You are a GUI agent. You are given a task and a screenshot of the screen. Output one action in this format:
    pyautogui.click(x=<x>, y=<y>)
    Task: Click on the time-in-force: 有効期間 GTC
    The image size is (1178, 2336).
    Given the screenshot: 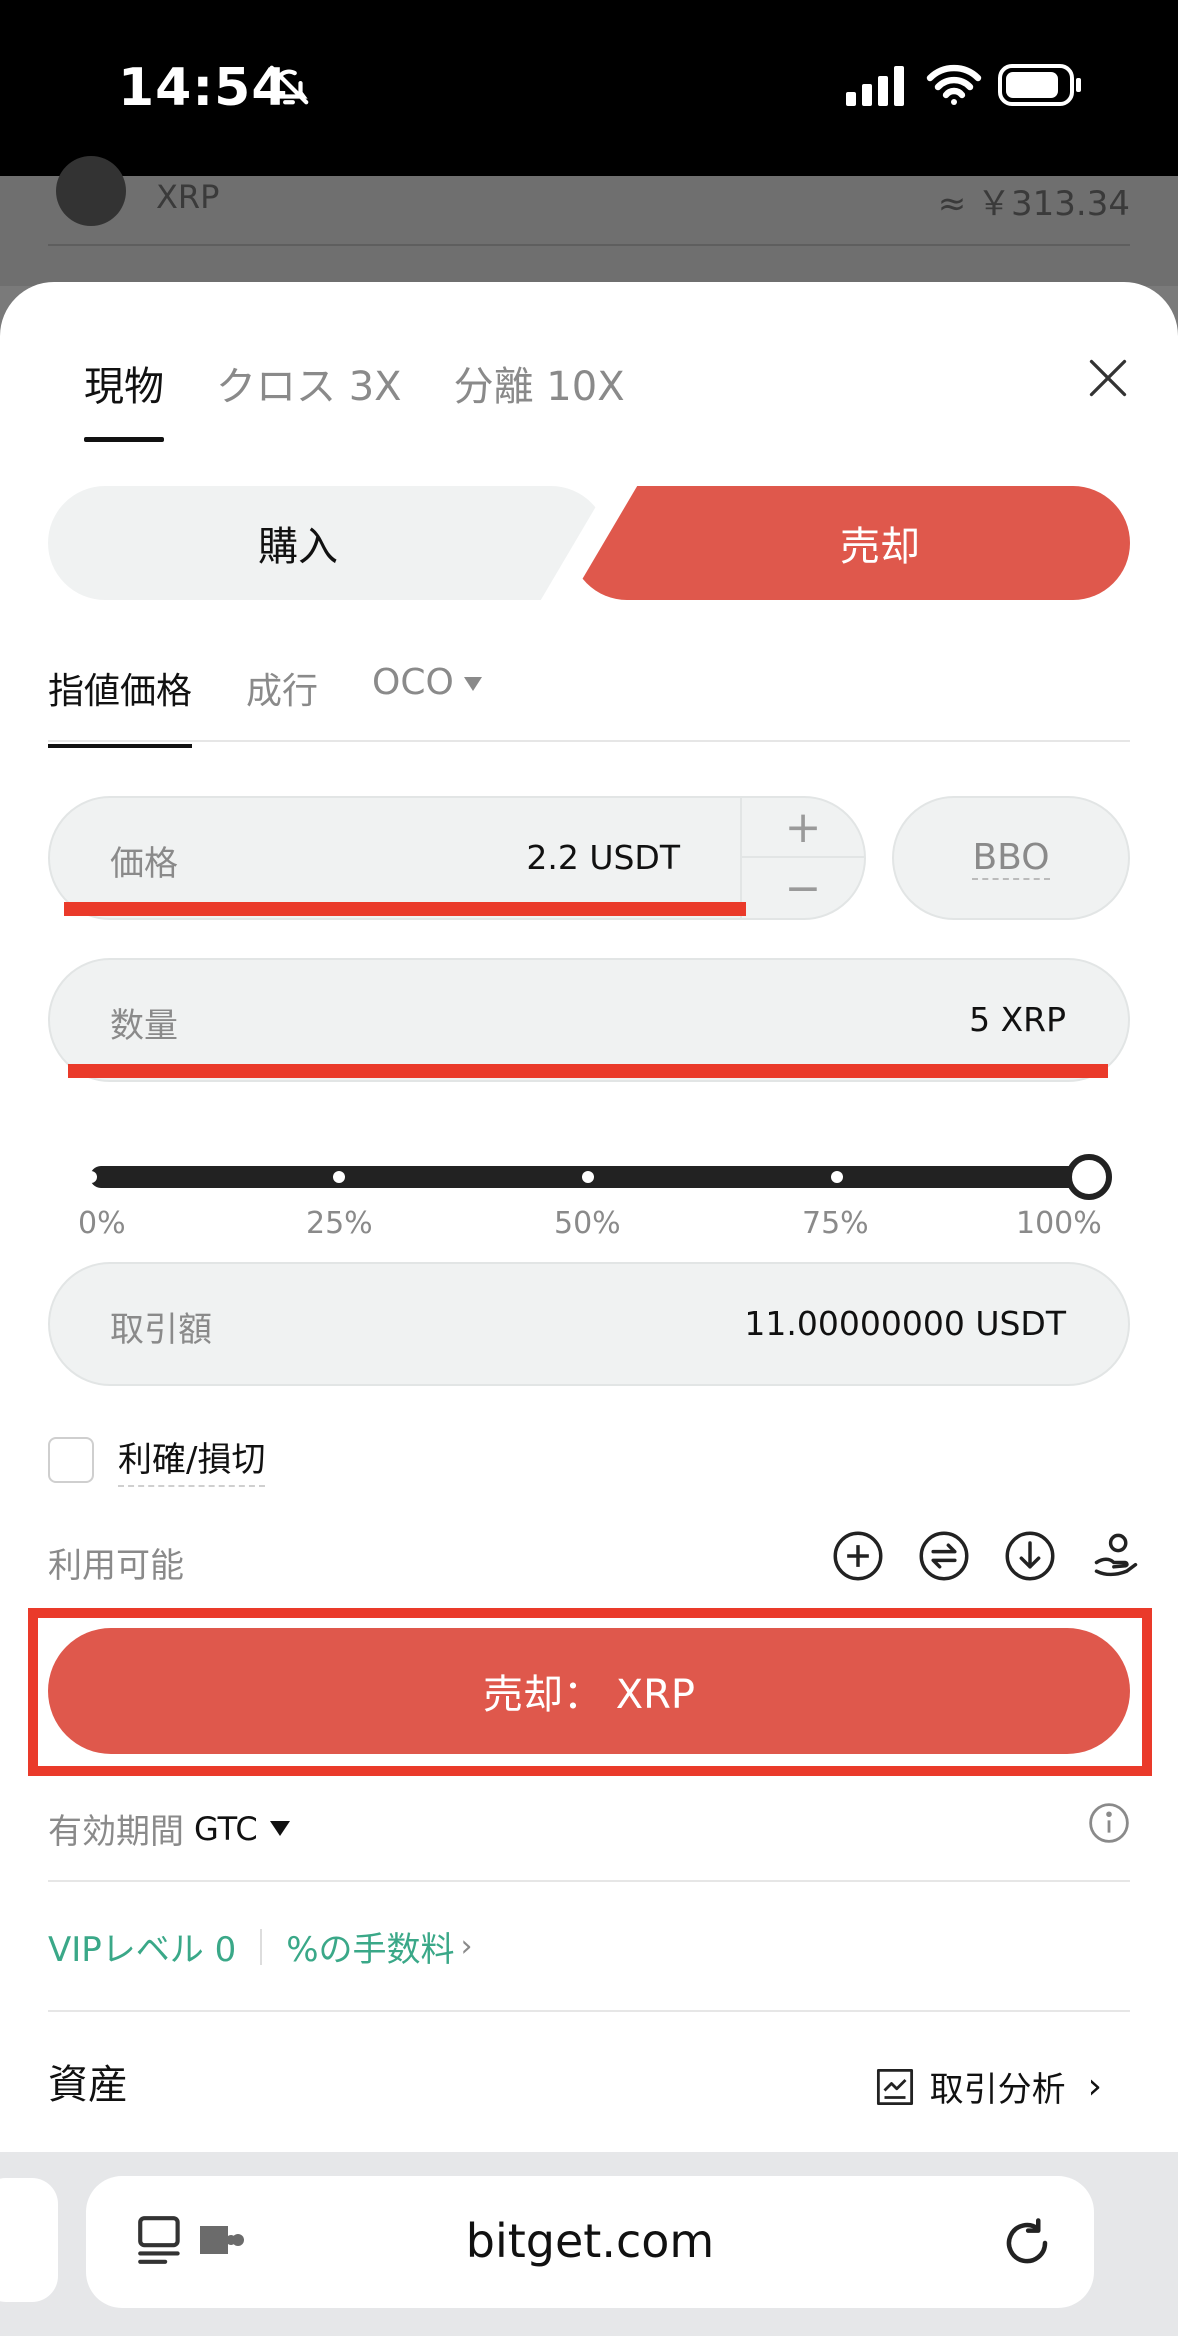 What is the action you would take?
    pyautogui.click(x=169, y=1828)
    